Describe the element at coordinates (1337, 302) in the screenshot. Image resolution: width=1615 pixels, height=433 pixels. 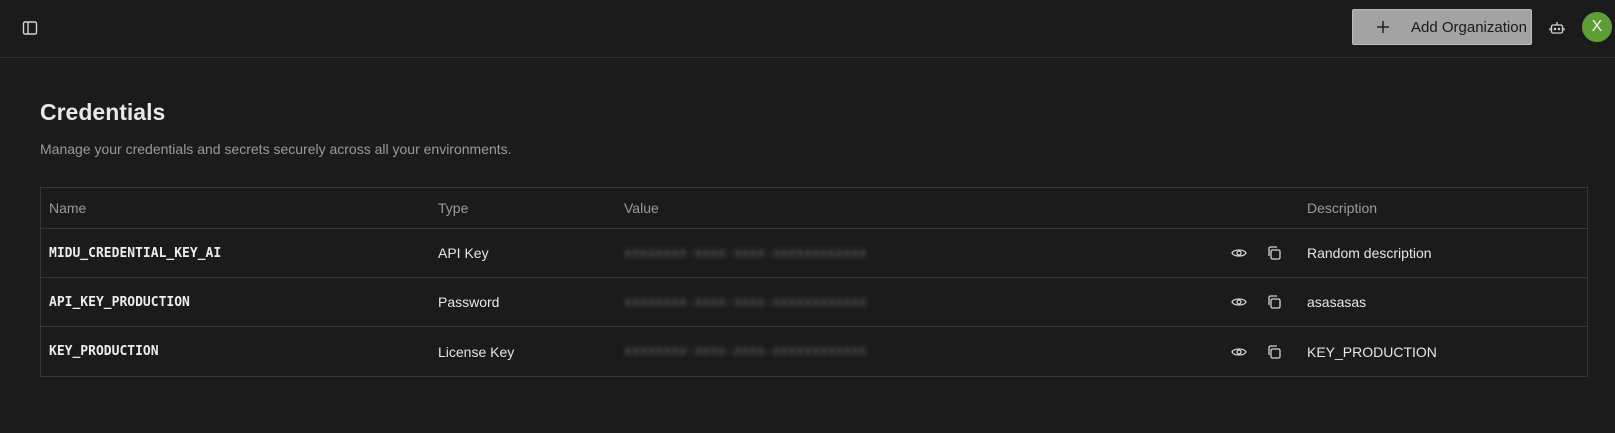
I see `credential-description: asasasas` at that location.